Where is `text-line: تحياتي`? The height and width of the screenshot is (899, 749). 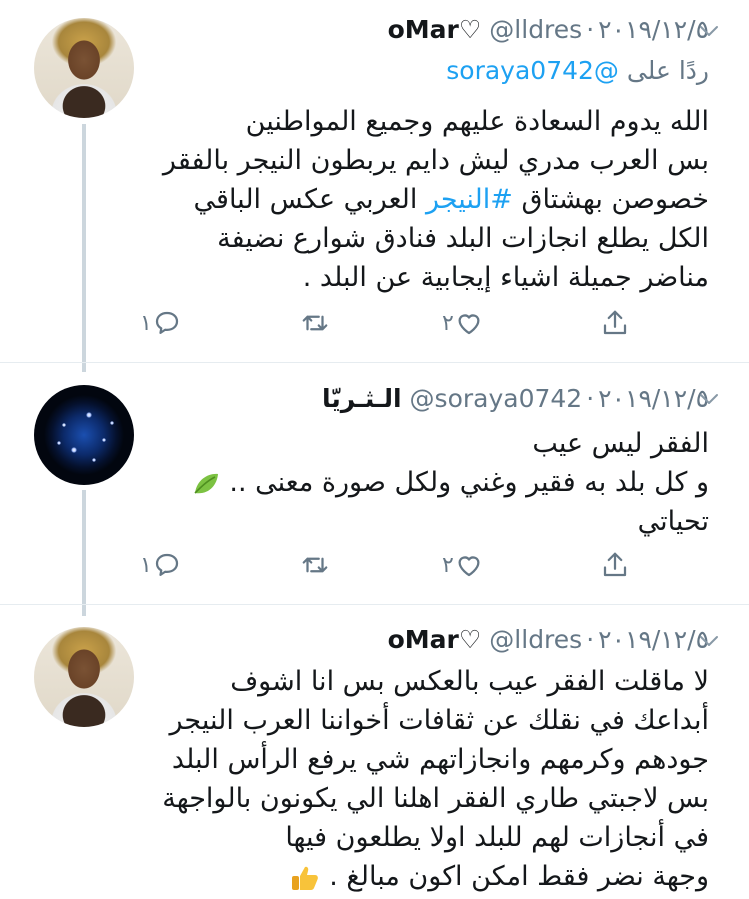 text-line: تحياتي is located at coordinates (673, 521).